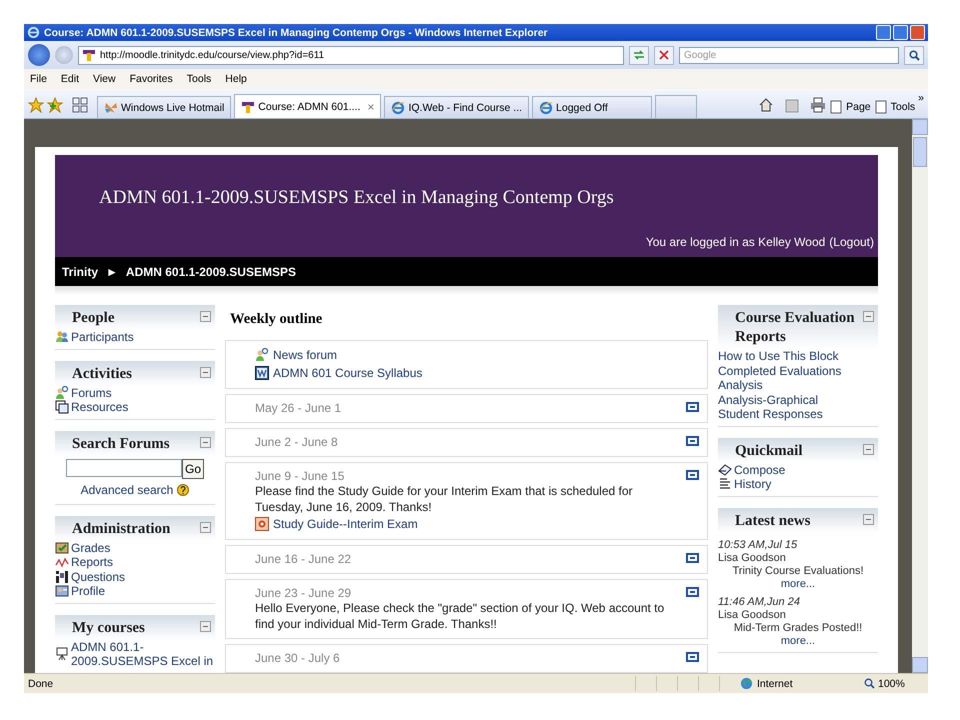 The image size is (960, 720). I want to click on week-dates: June 9 - June 15, so click(300, 476).